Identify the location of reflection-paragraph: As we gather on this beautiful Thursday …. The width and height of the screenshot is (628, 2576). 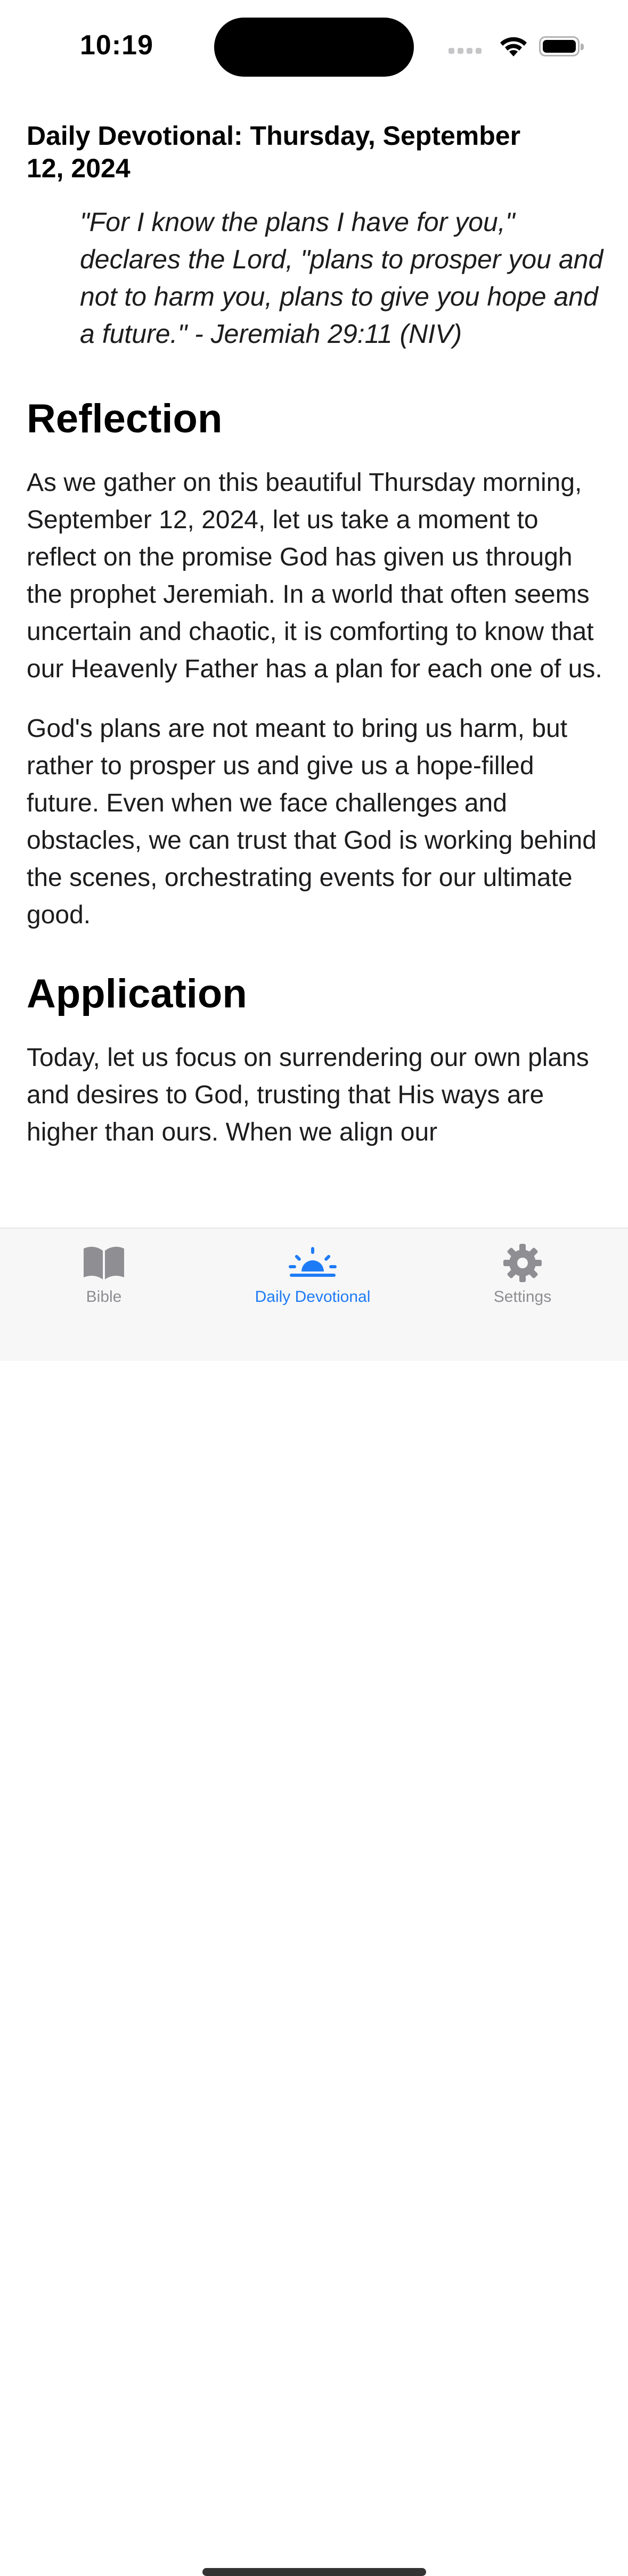
(314, 576).